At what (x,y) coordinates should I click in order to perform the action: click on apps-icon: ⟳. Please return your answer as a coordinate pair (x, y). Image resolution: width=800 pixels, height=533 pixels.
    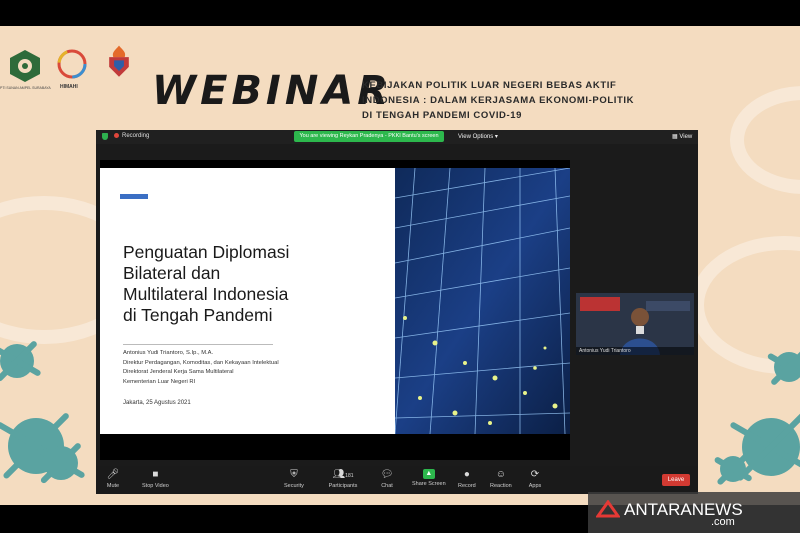
    Looking at the image, I should click on (535, 474).